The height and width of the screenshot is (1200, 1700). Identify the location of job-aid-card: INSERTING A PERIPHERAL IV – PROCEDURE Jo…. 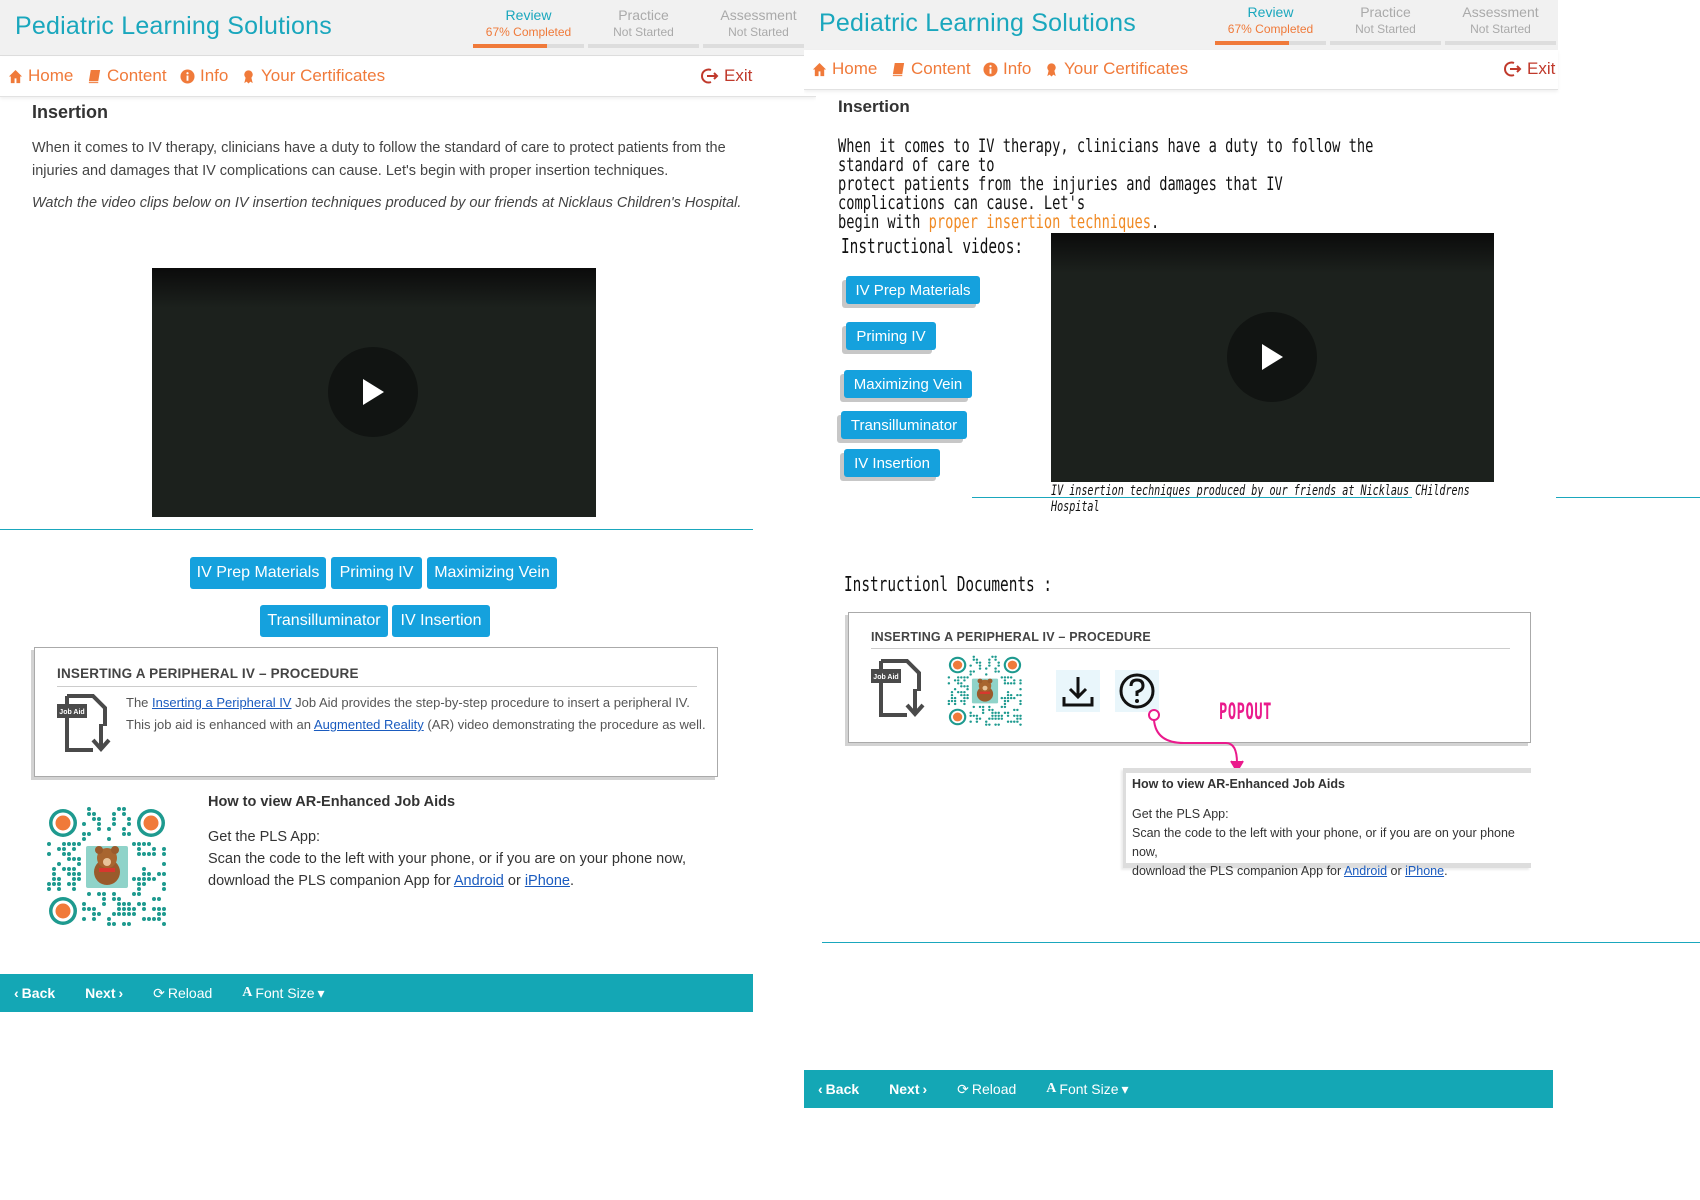
(376, 712).